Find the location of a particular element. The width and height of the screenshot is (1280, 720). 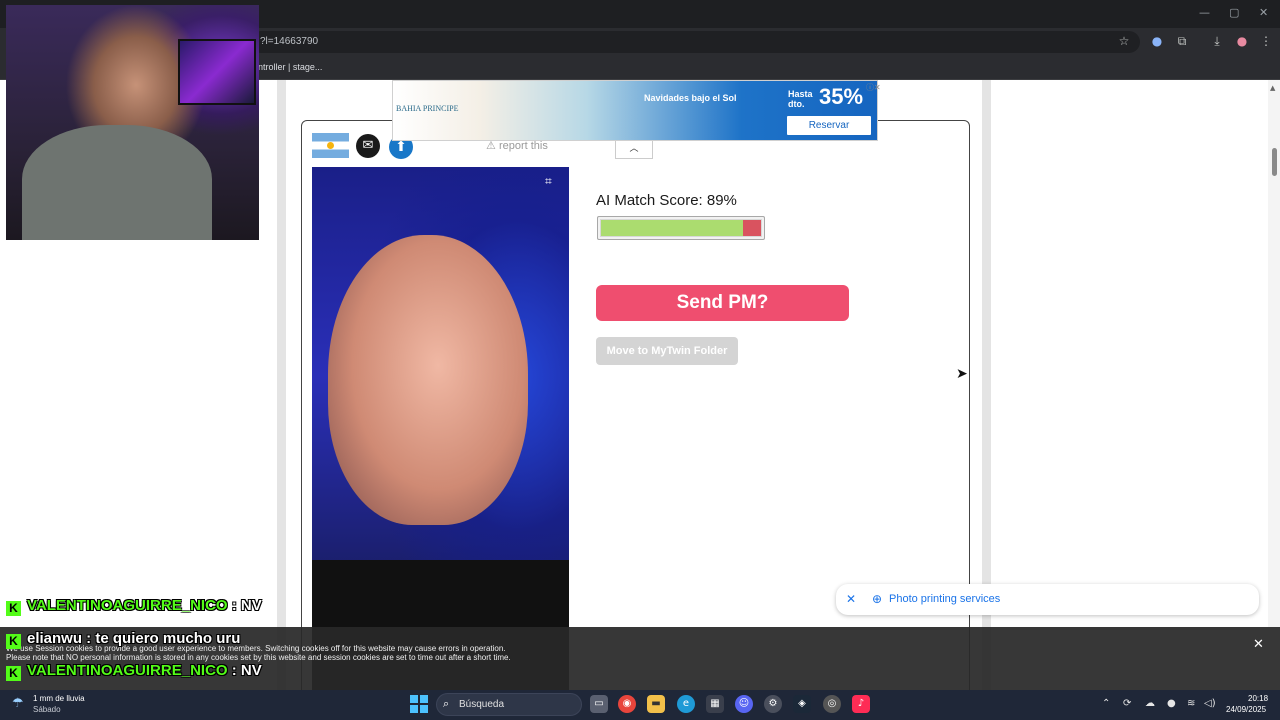

discord-icon: ☺ is located at coordinates (744, 704).